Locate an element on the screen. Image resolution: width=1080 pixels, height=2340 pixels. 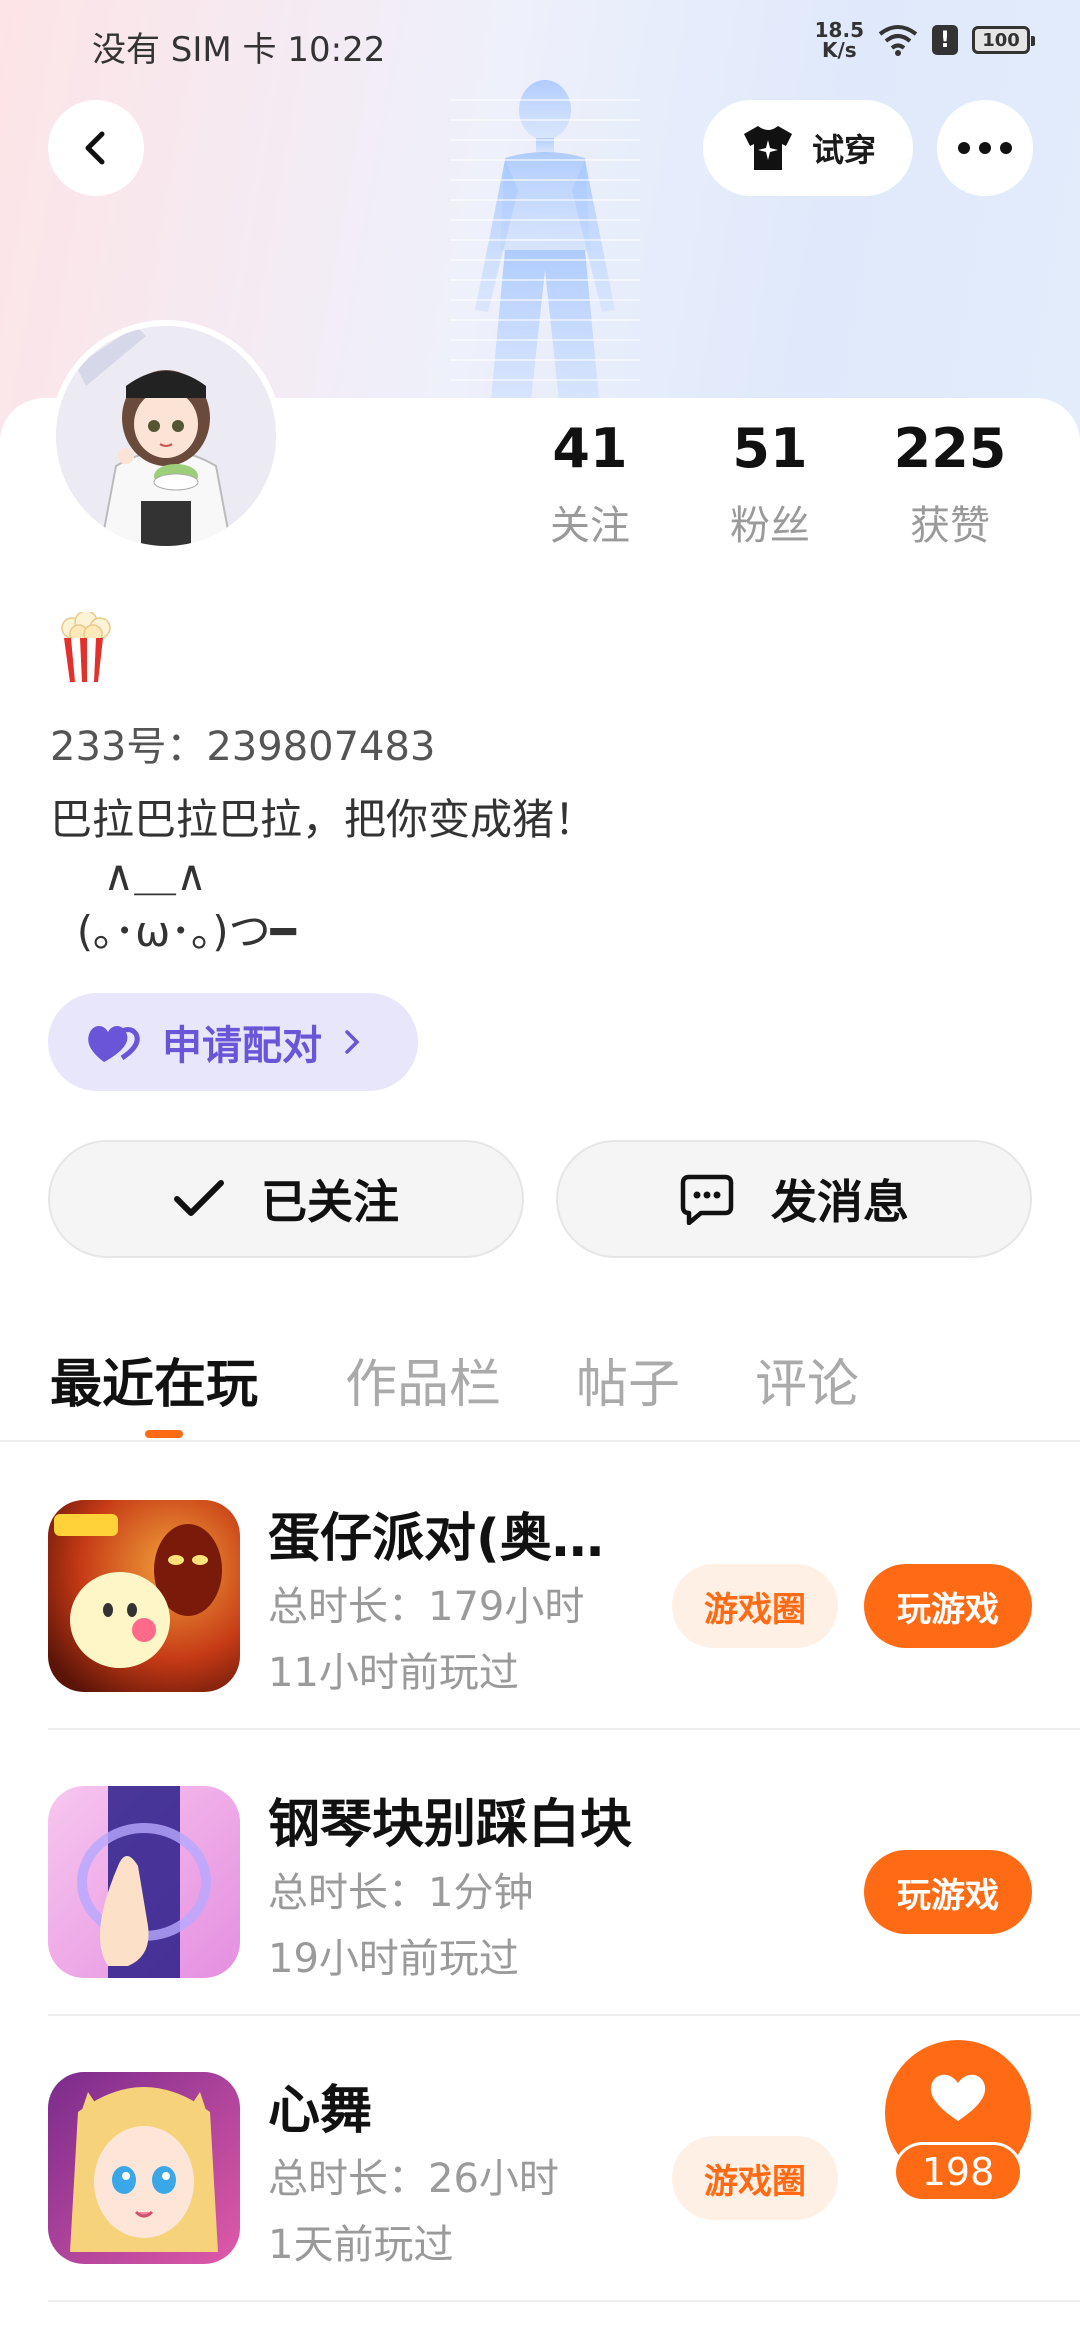
game-title: 钢琴块别踩白块 is located at coordinates (450, 1825).